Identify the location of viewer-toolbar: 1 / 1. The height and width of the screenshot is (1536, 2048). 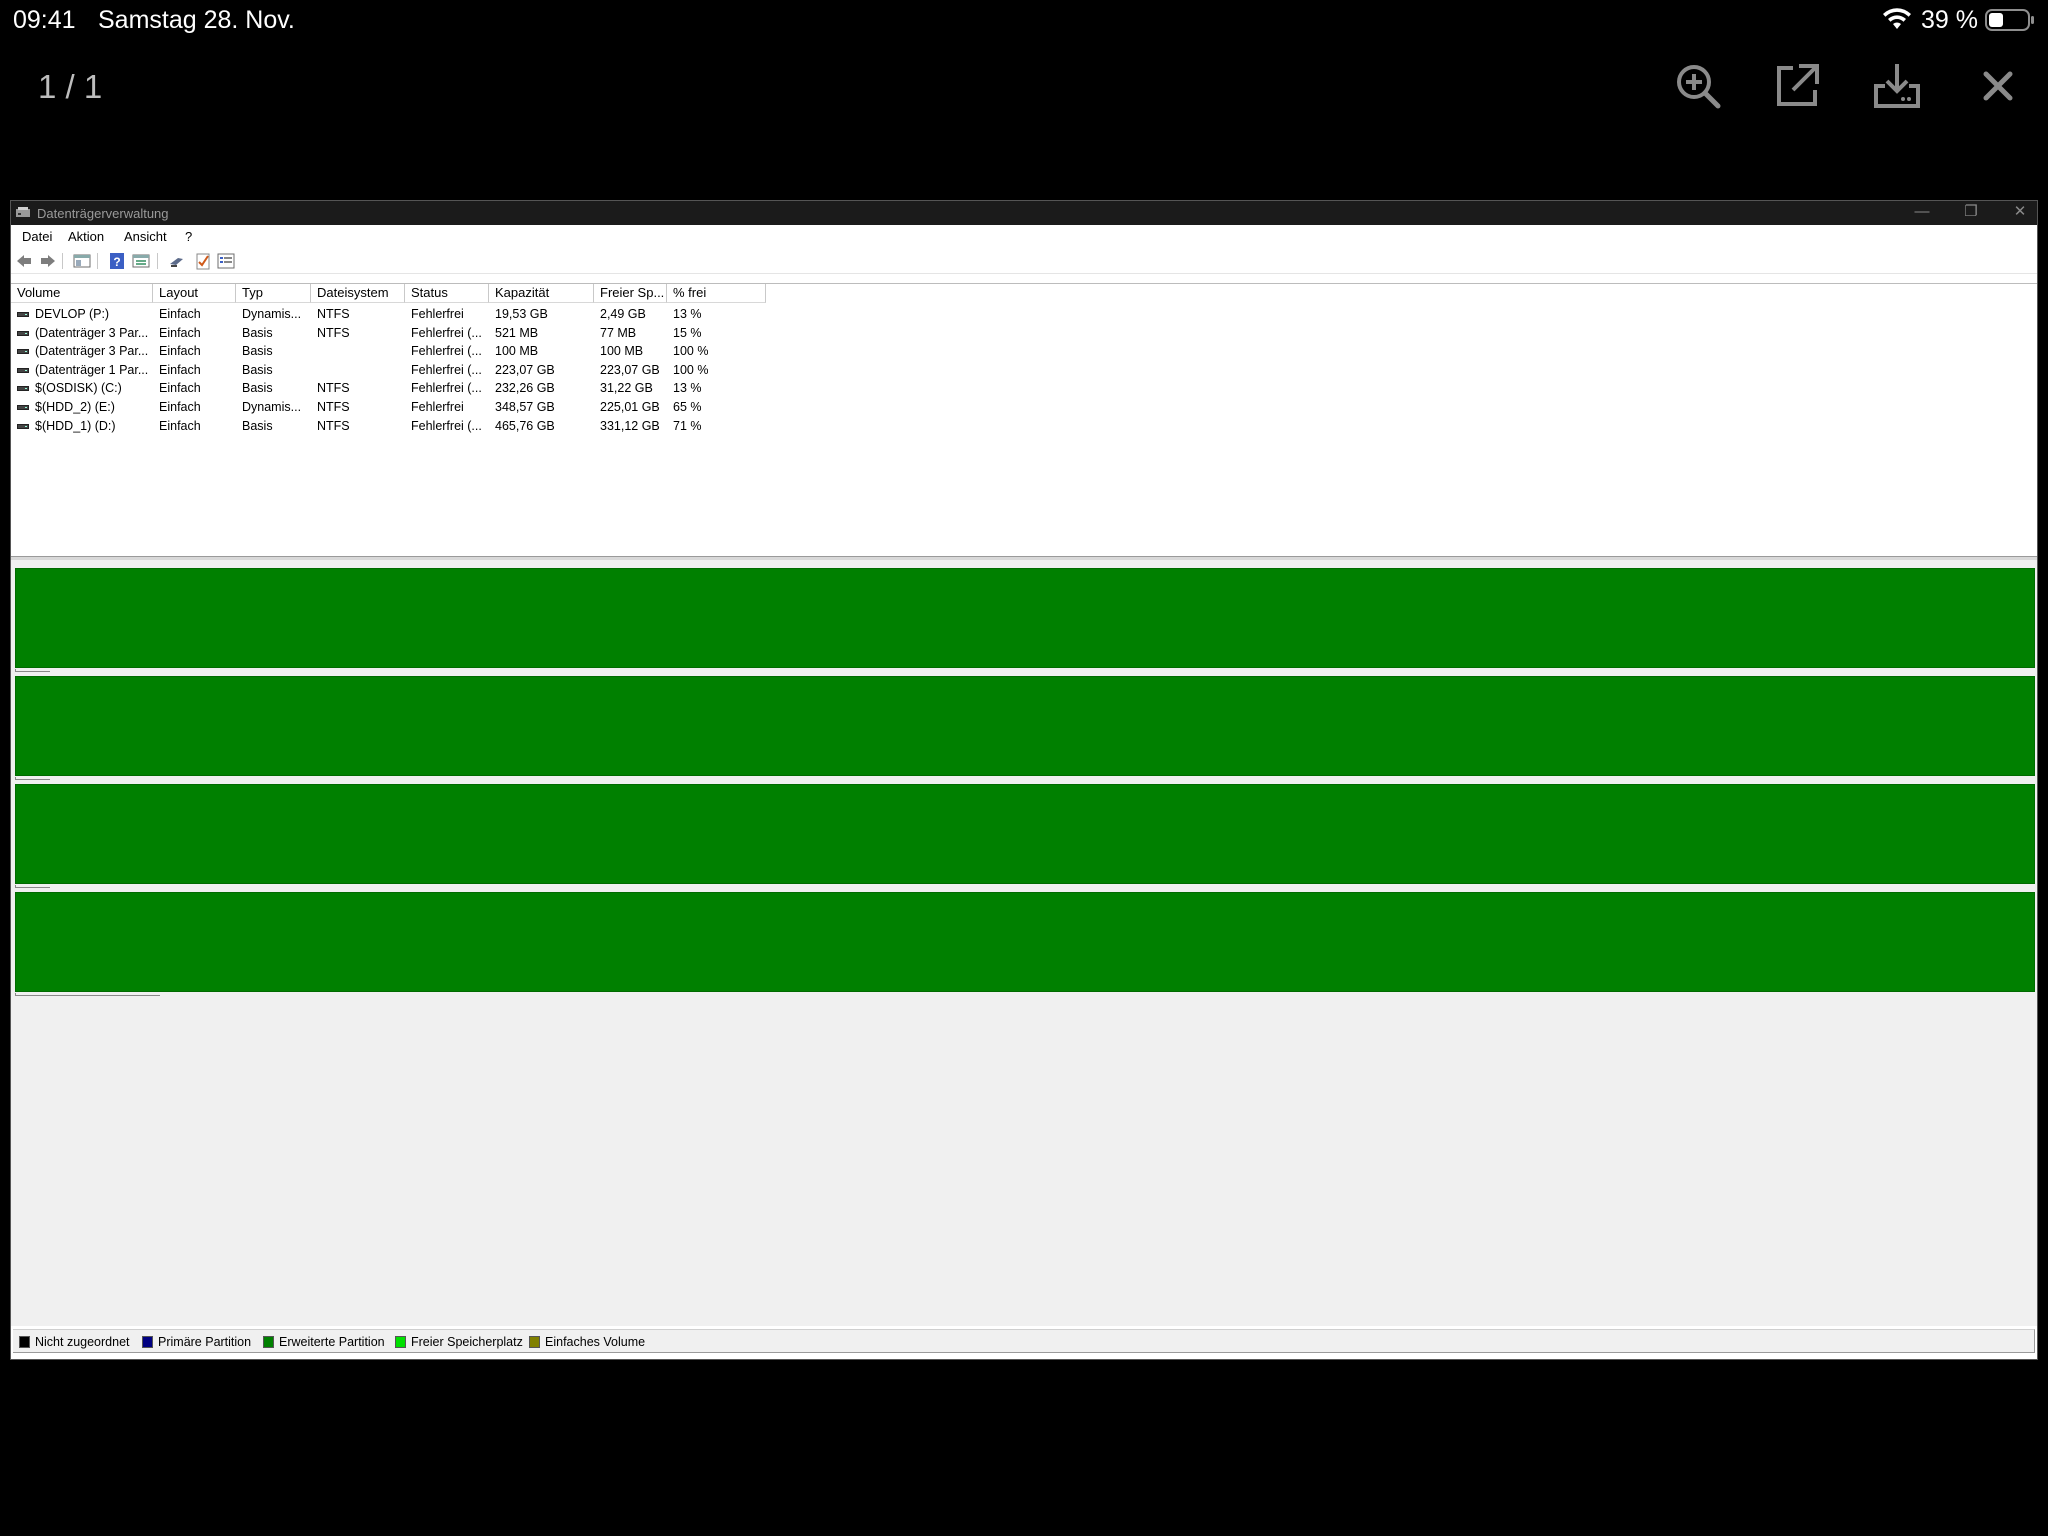
(1024, 85).